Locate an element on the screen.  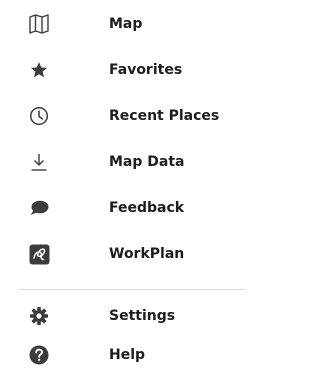
menu-item-recent-places: Recent Places is located at coordinates (123, 116).